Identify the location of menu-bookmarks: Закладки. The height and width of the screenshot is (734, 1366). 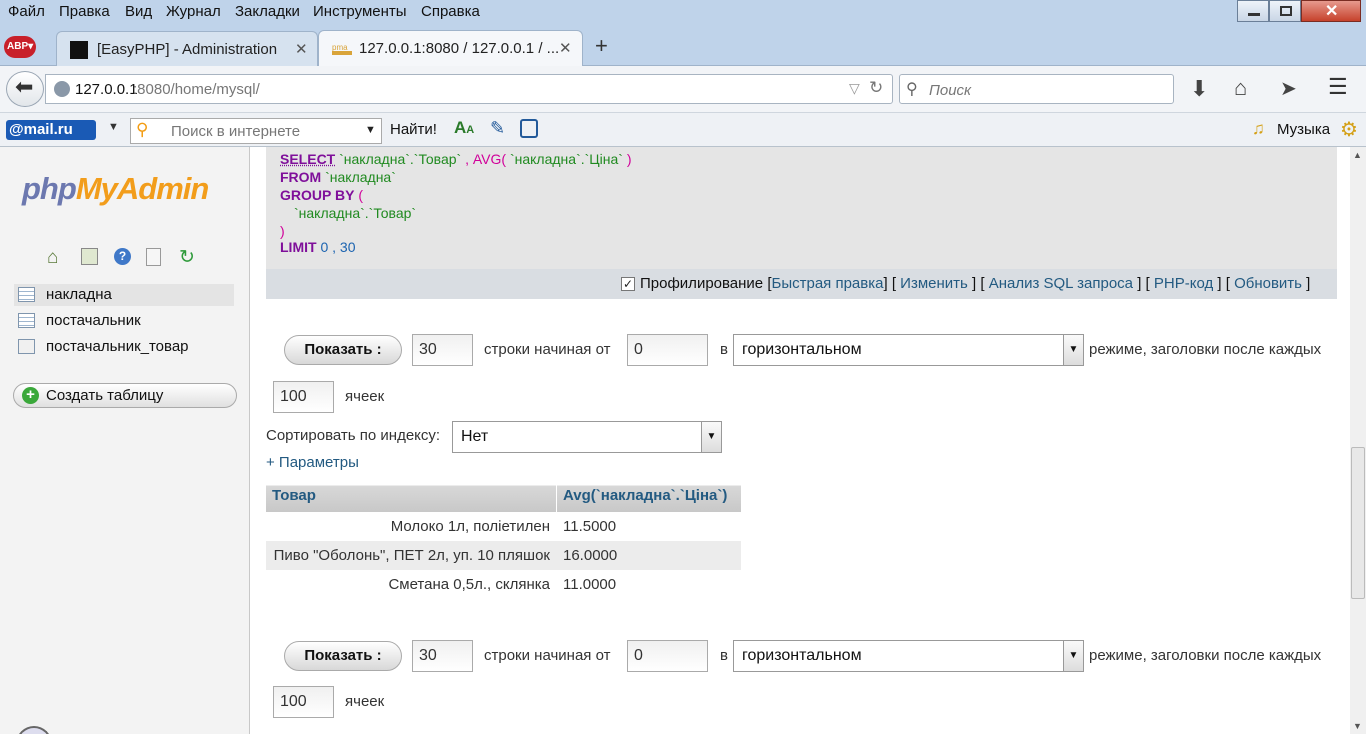
(267, 11).